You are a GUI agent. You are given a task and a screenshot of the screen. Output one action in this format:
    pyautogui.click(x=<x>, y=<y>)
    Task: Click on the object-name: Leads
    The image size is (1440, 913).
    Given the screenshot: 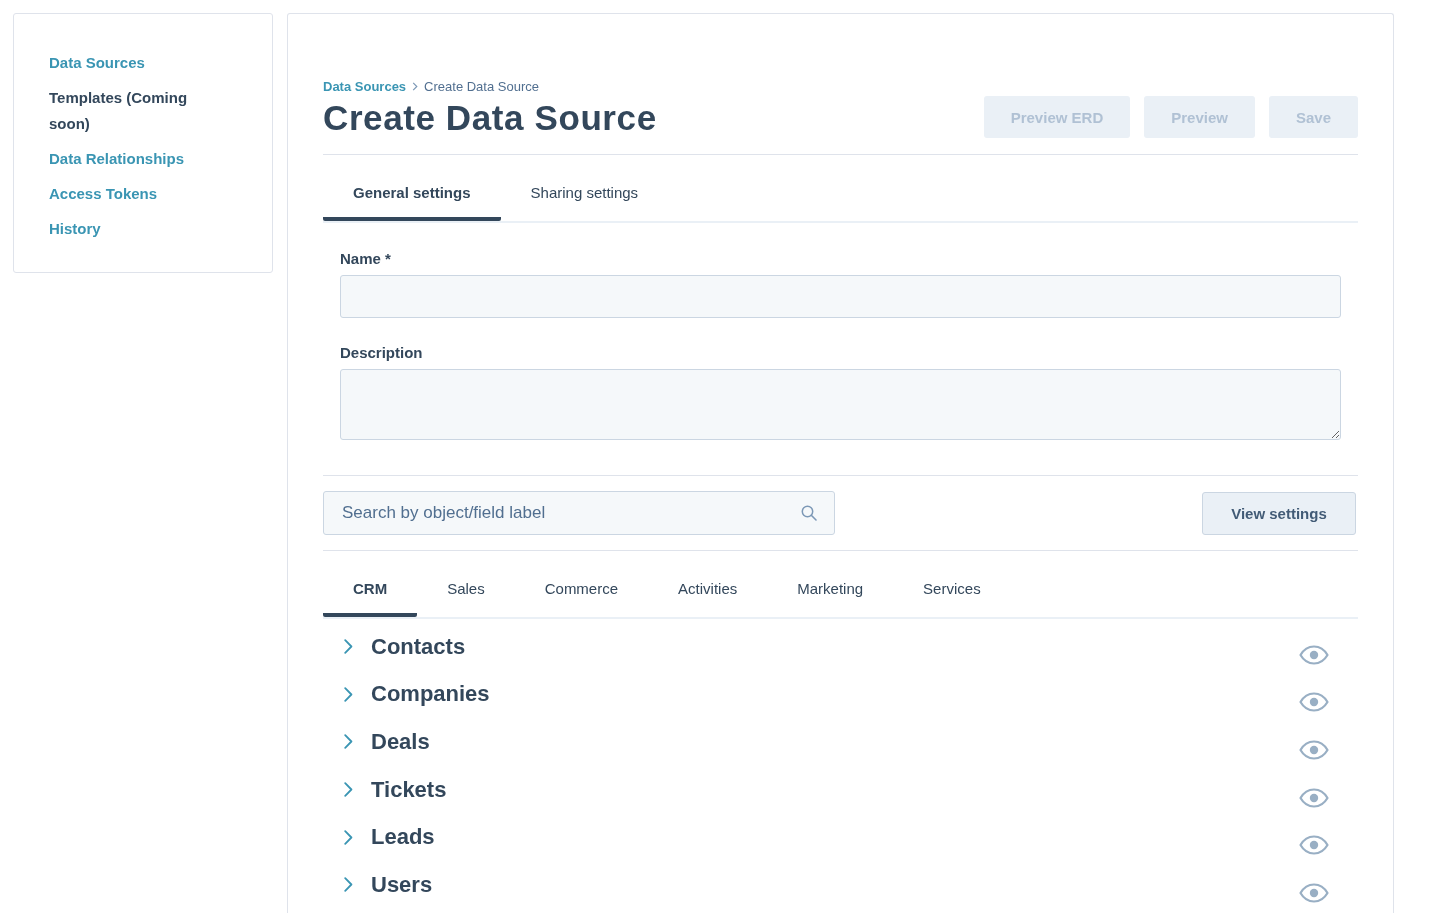 What is the action you would take?
    pyautogui.click(x=403, y=837)
    